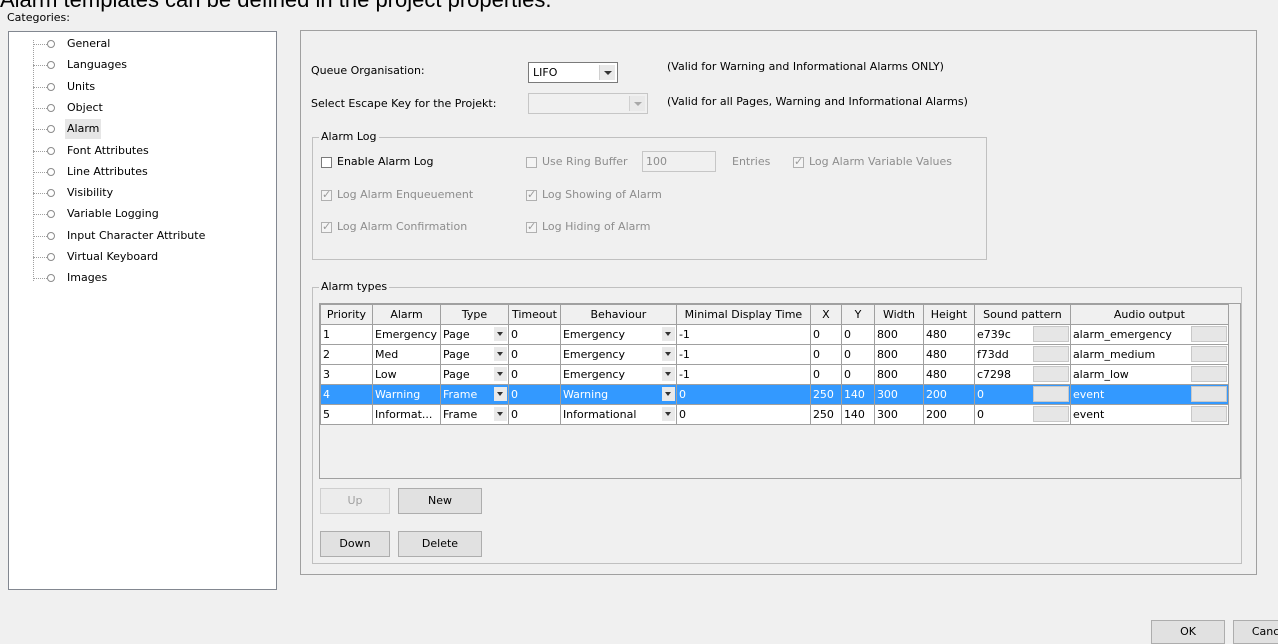  Describe the element at coordinates (1149, 394) in the screenshot. I see `table-cell: event` at that location.